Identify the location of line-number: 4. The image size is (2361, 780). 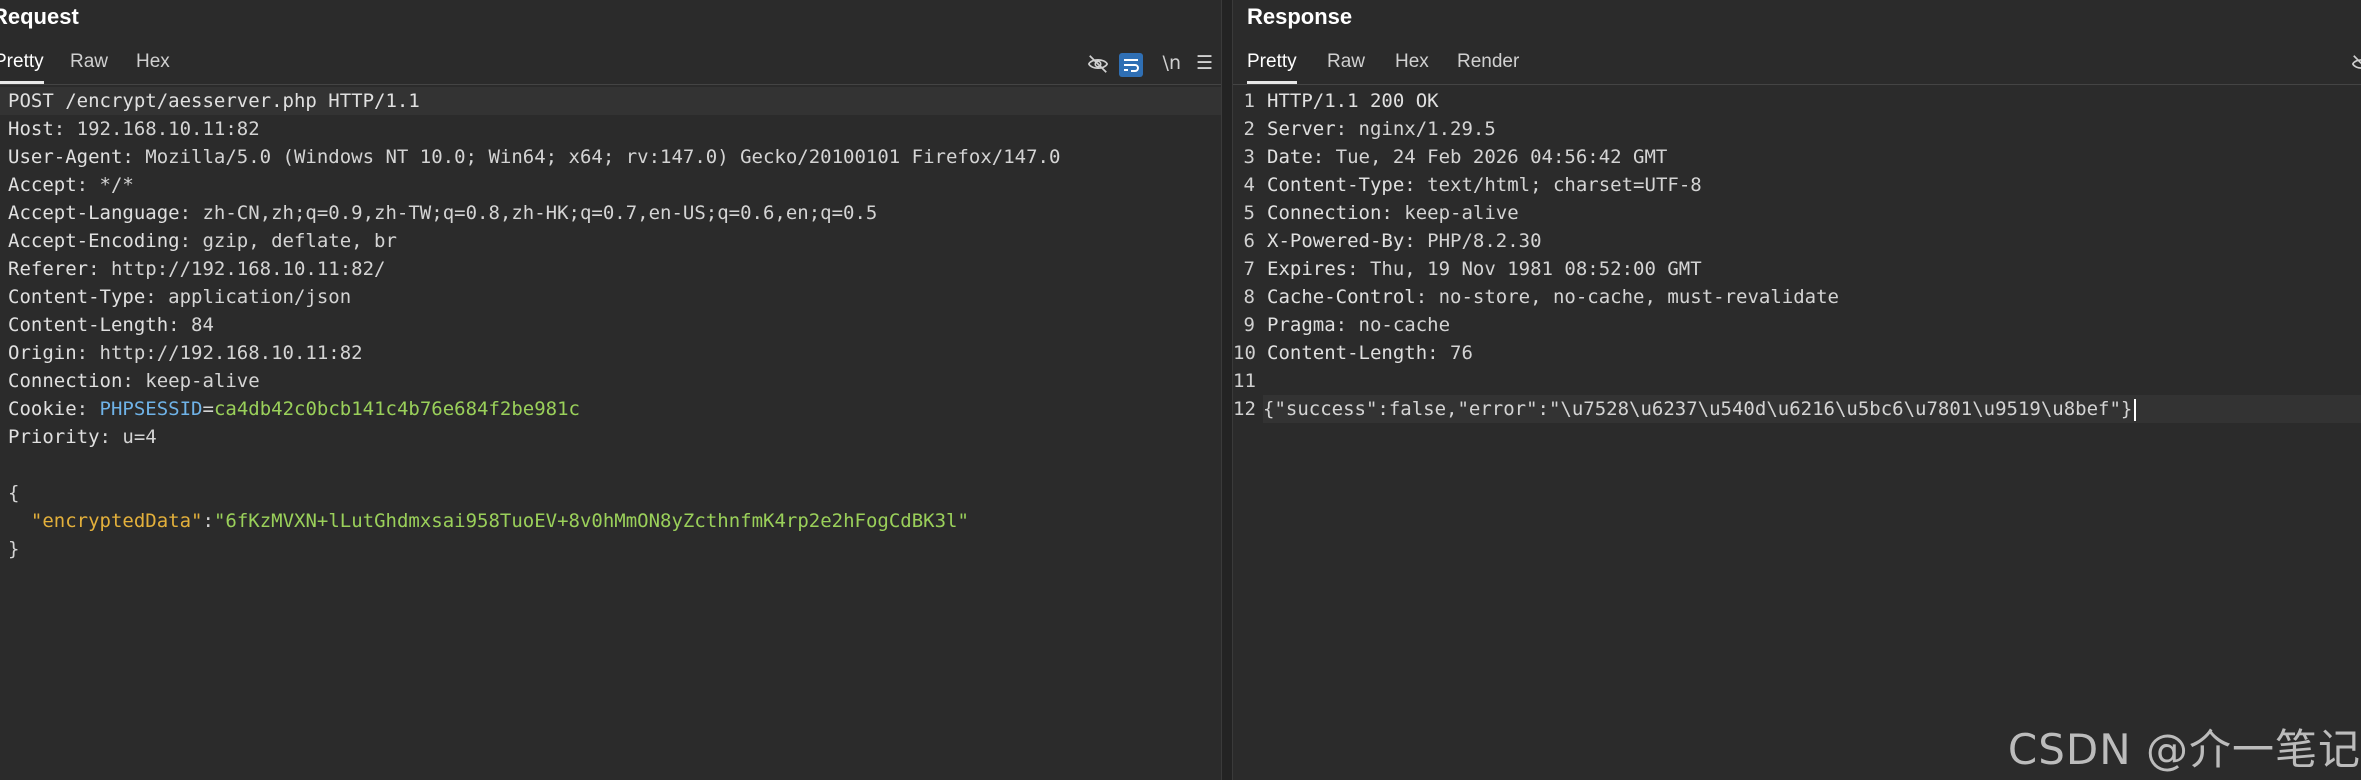
(1249, 185).